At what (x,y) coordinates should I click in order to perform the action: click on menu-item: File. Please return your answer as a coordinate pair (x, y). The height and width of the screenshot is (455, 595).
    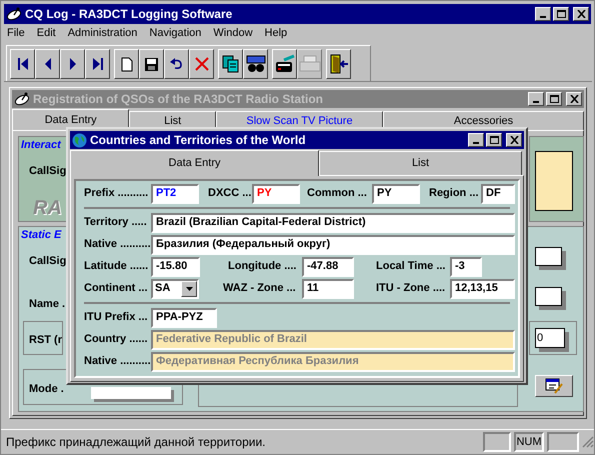
    Looking at the image, I should click on (16, 33).